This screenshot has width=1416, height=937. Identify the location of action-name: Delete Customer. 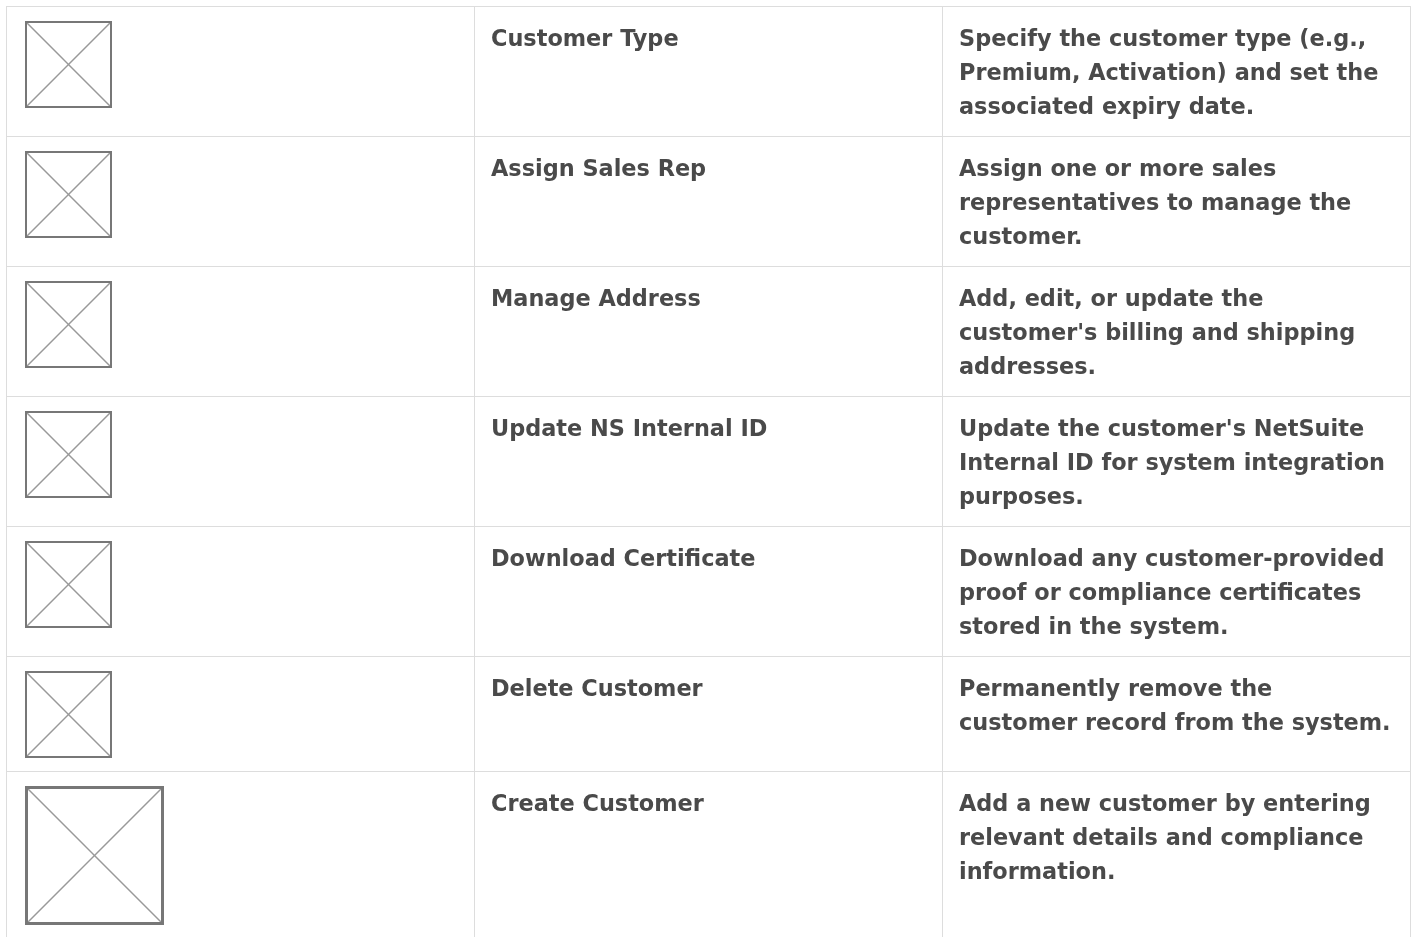
(597, 688).